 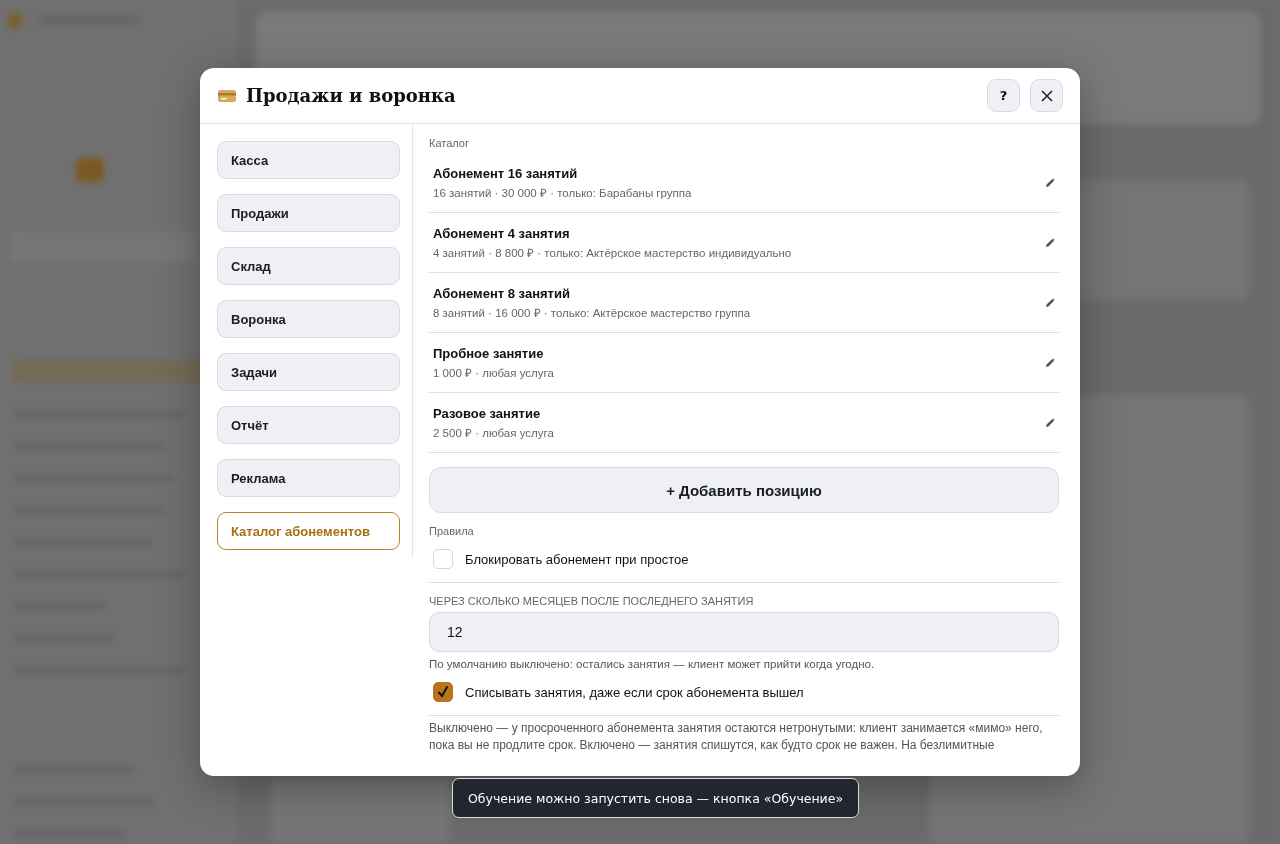 What do you see at coordinates (744, 632) in the screenshot?
I see `months-input-field: 12` at bounding box center [744, 632].